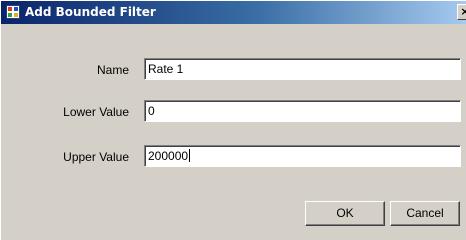 Image resolution: width=466 pixels, height=240 pixels. I want to click on app-window-icon, so click(13, 12).